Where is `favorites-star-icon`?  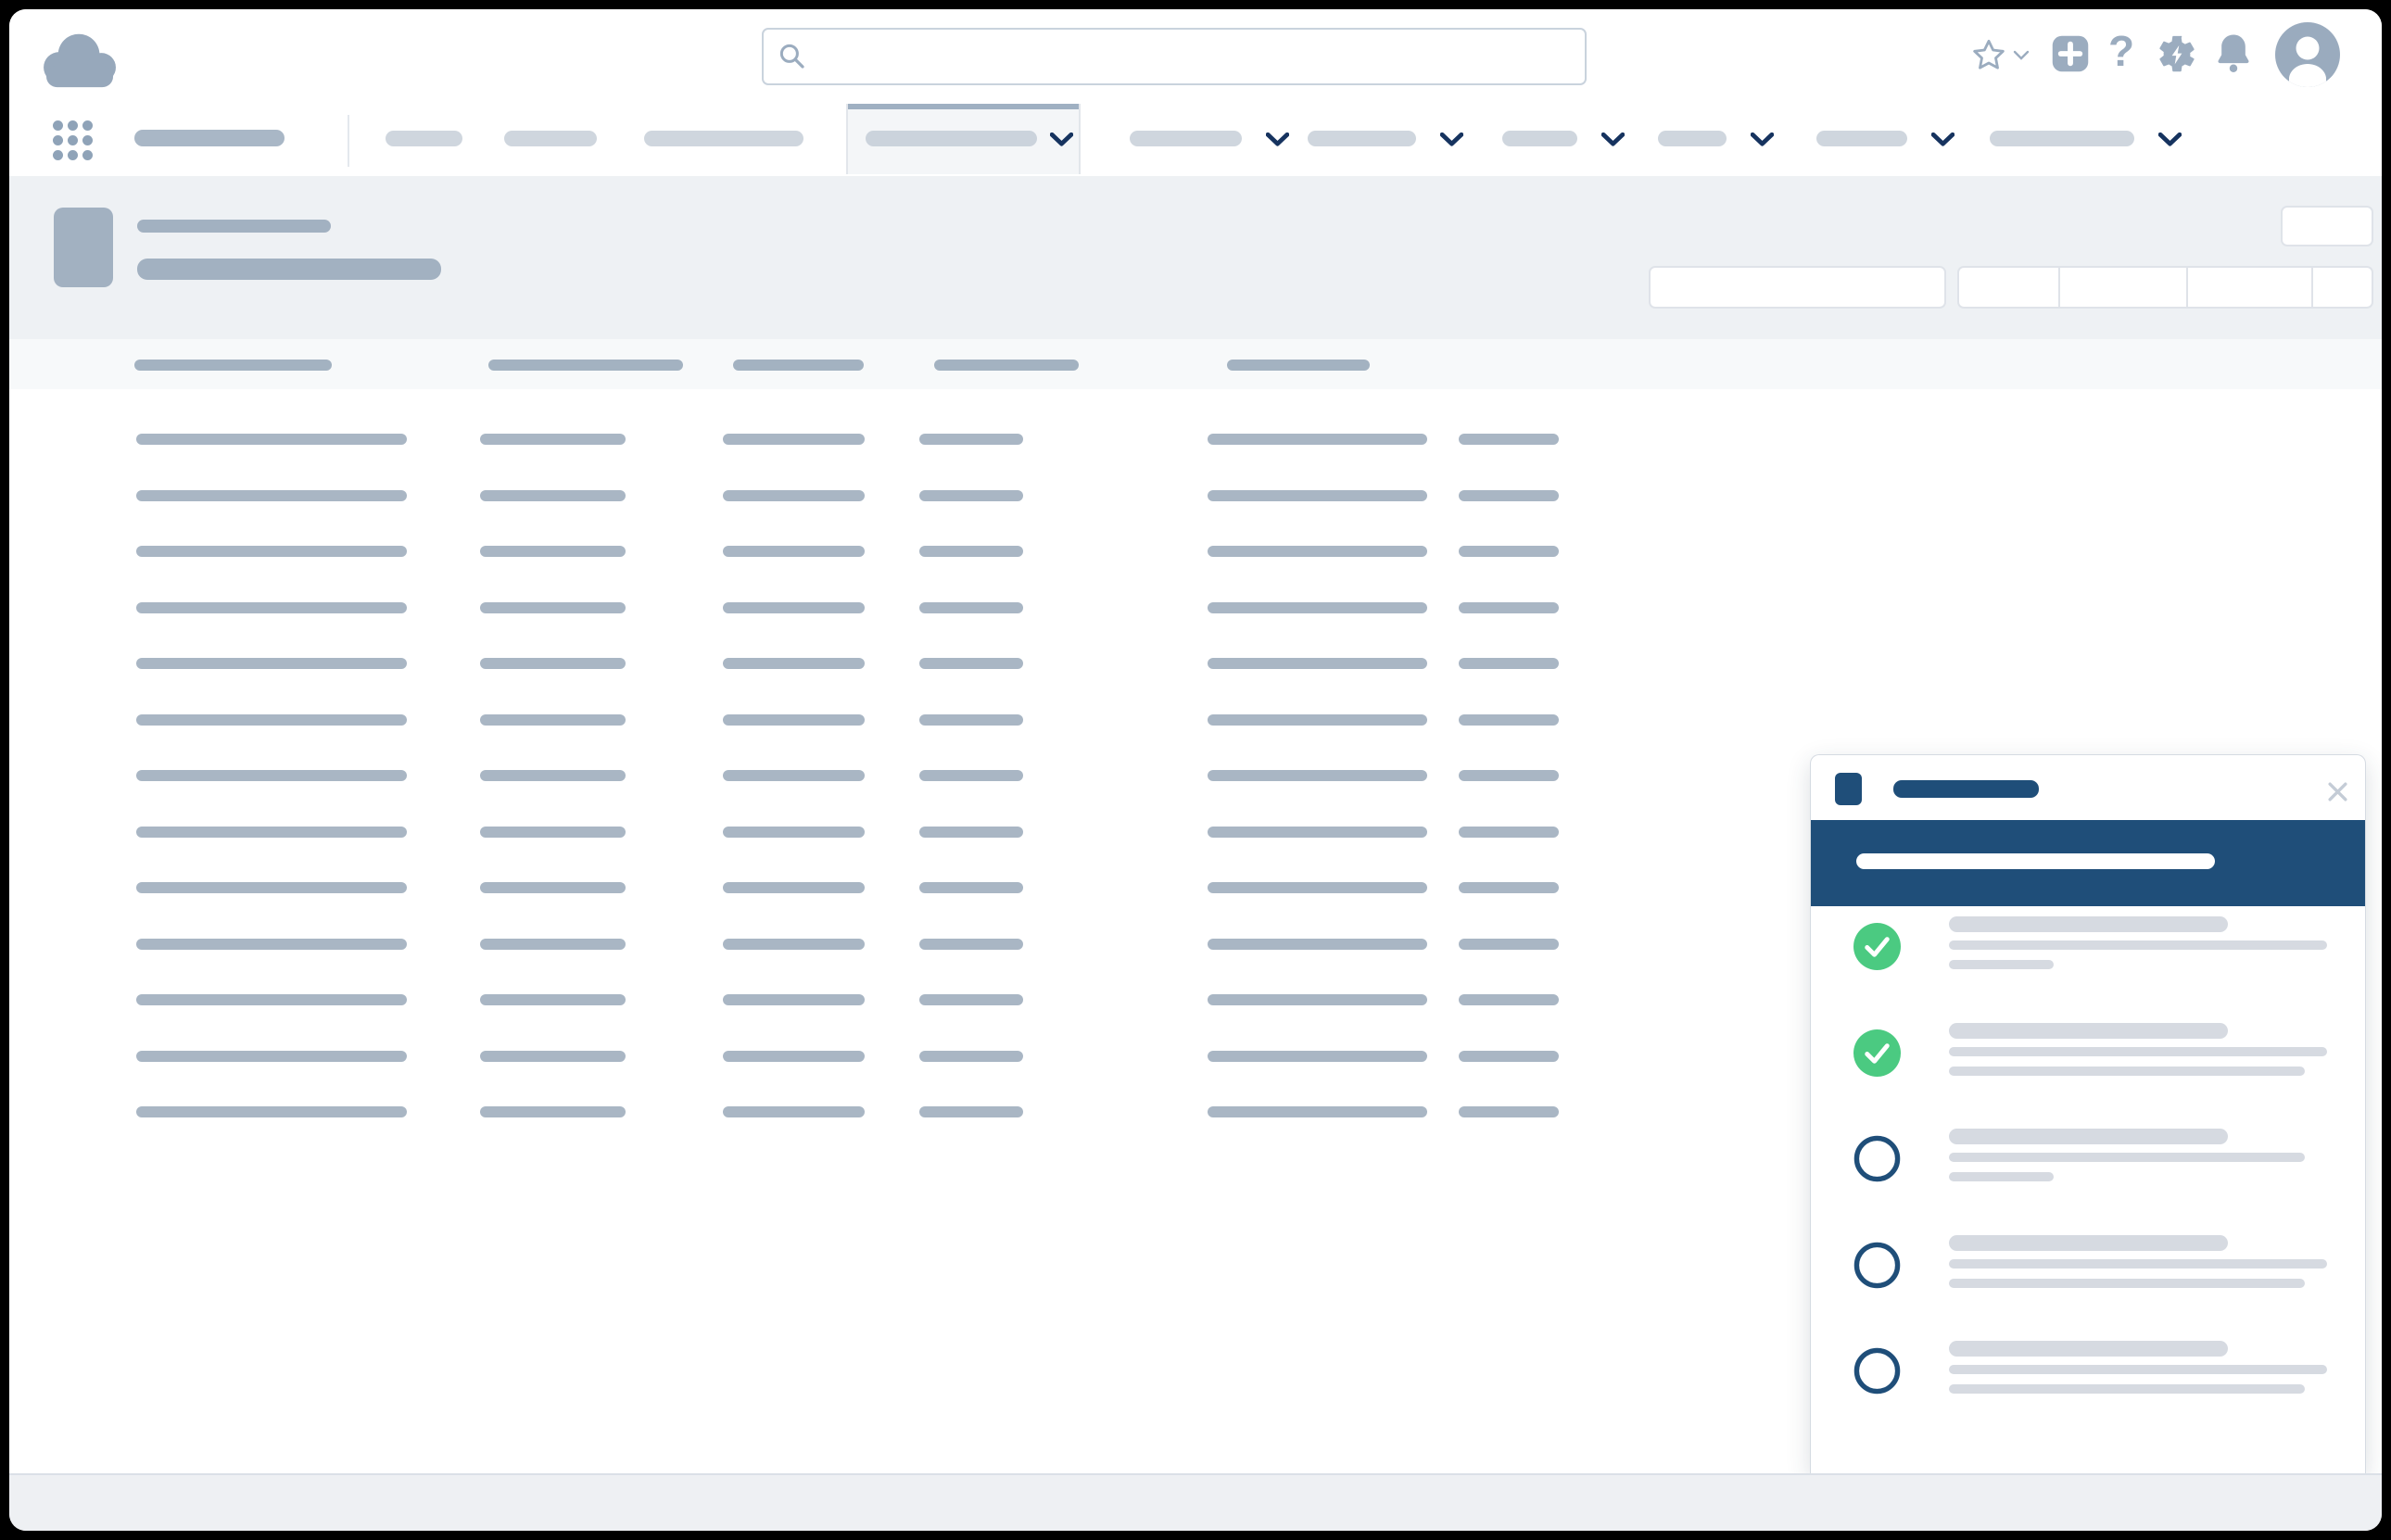
favorites-star-icon is located at coordinates (1989, 54).